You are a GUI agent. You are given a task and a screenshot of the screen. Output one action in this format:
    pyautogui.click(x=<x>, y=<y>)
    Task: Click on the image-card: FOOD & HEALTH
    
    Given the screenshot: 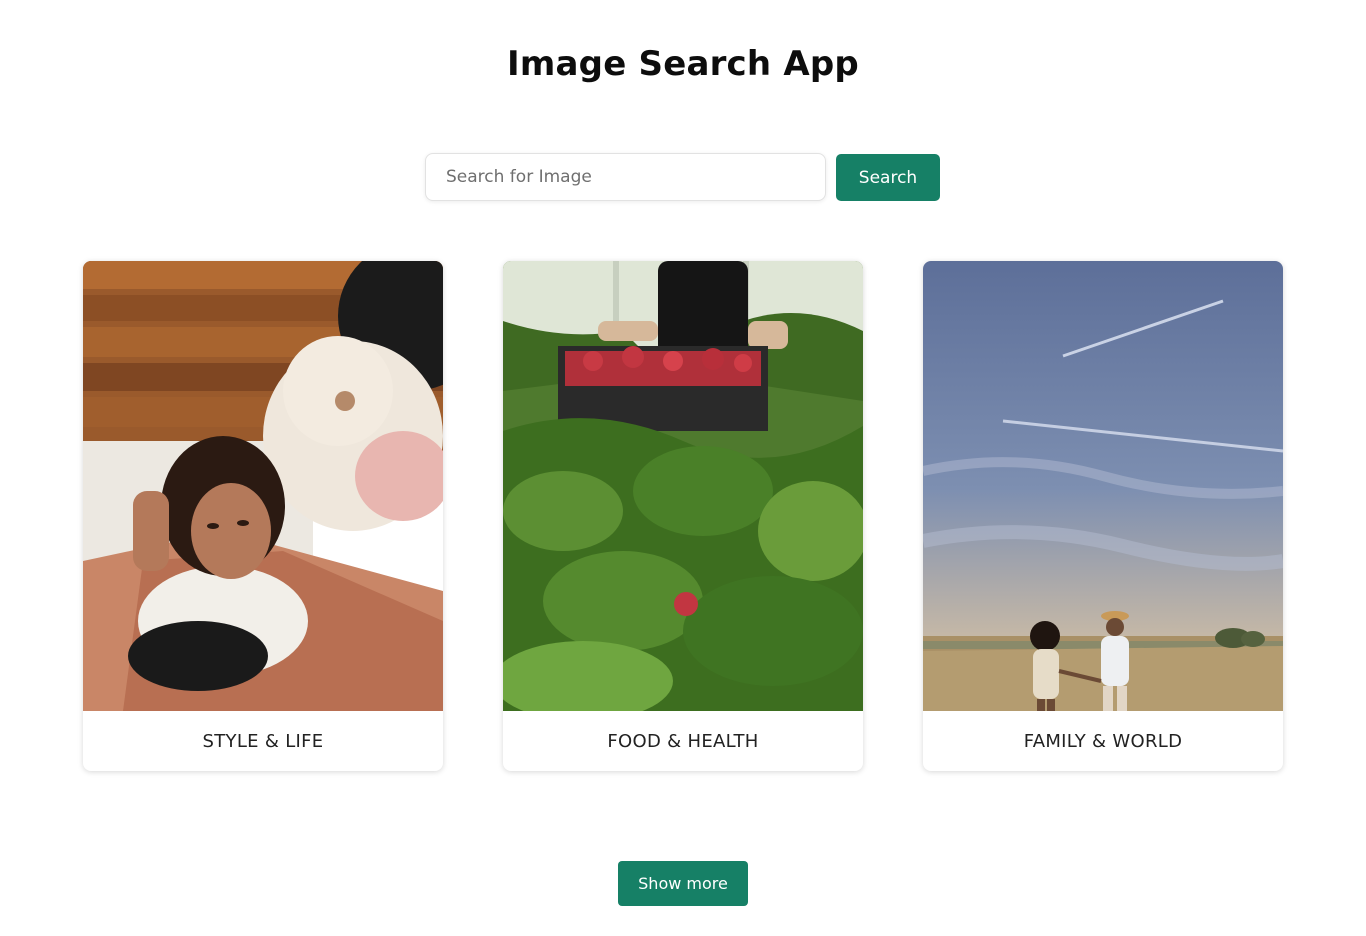 What is the action you would take?
    pyautogui.click(x=683, y=516)
    